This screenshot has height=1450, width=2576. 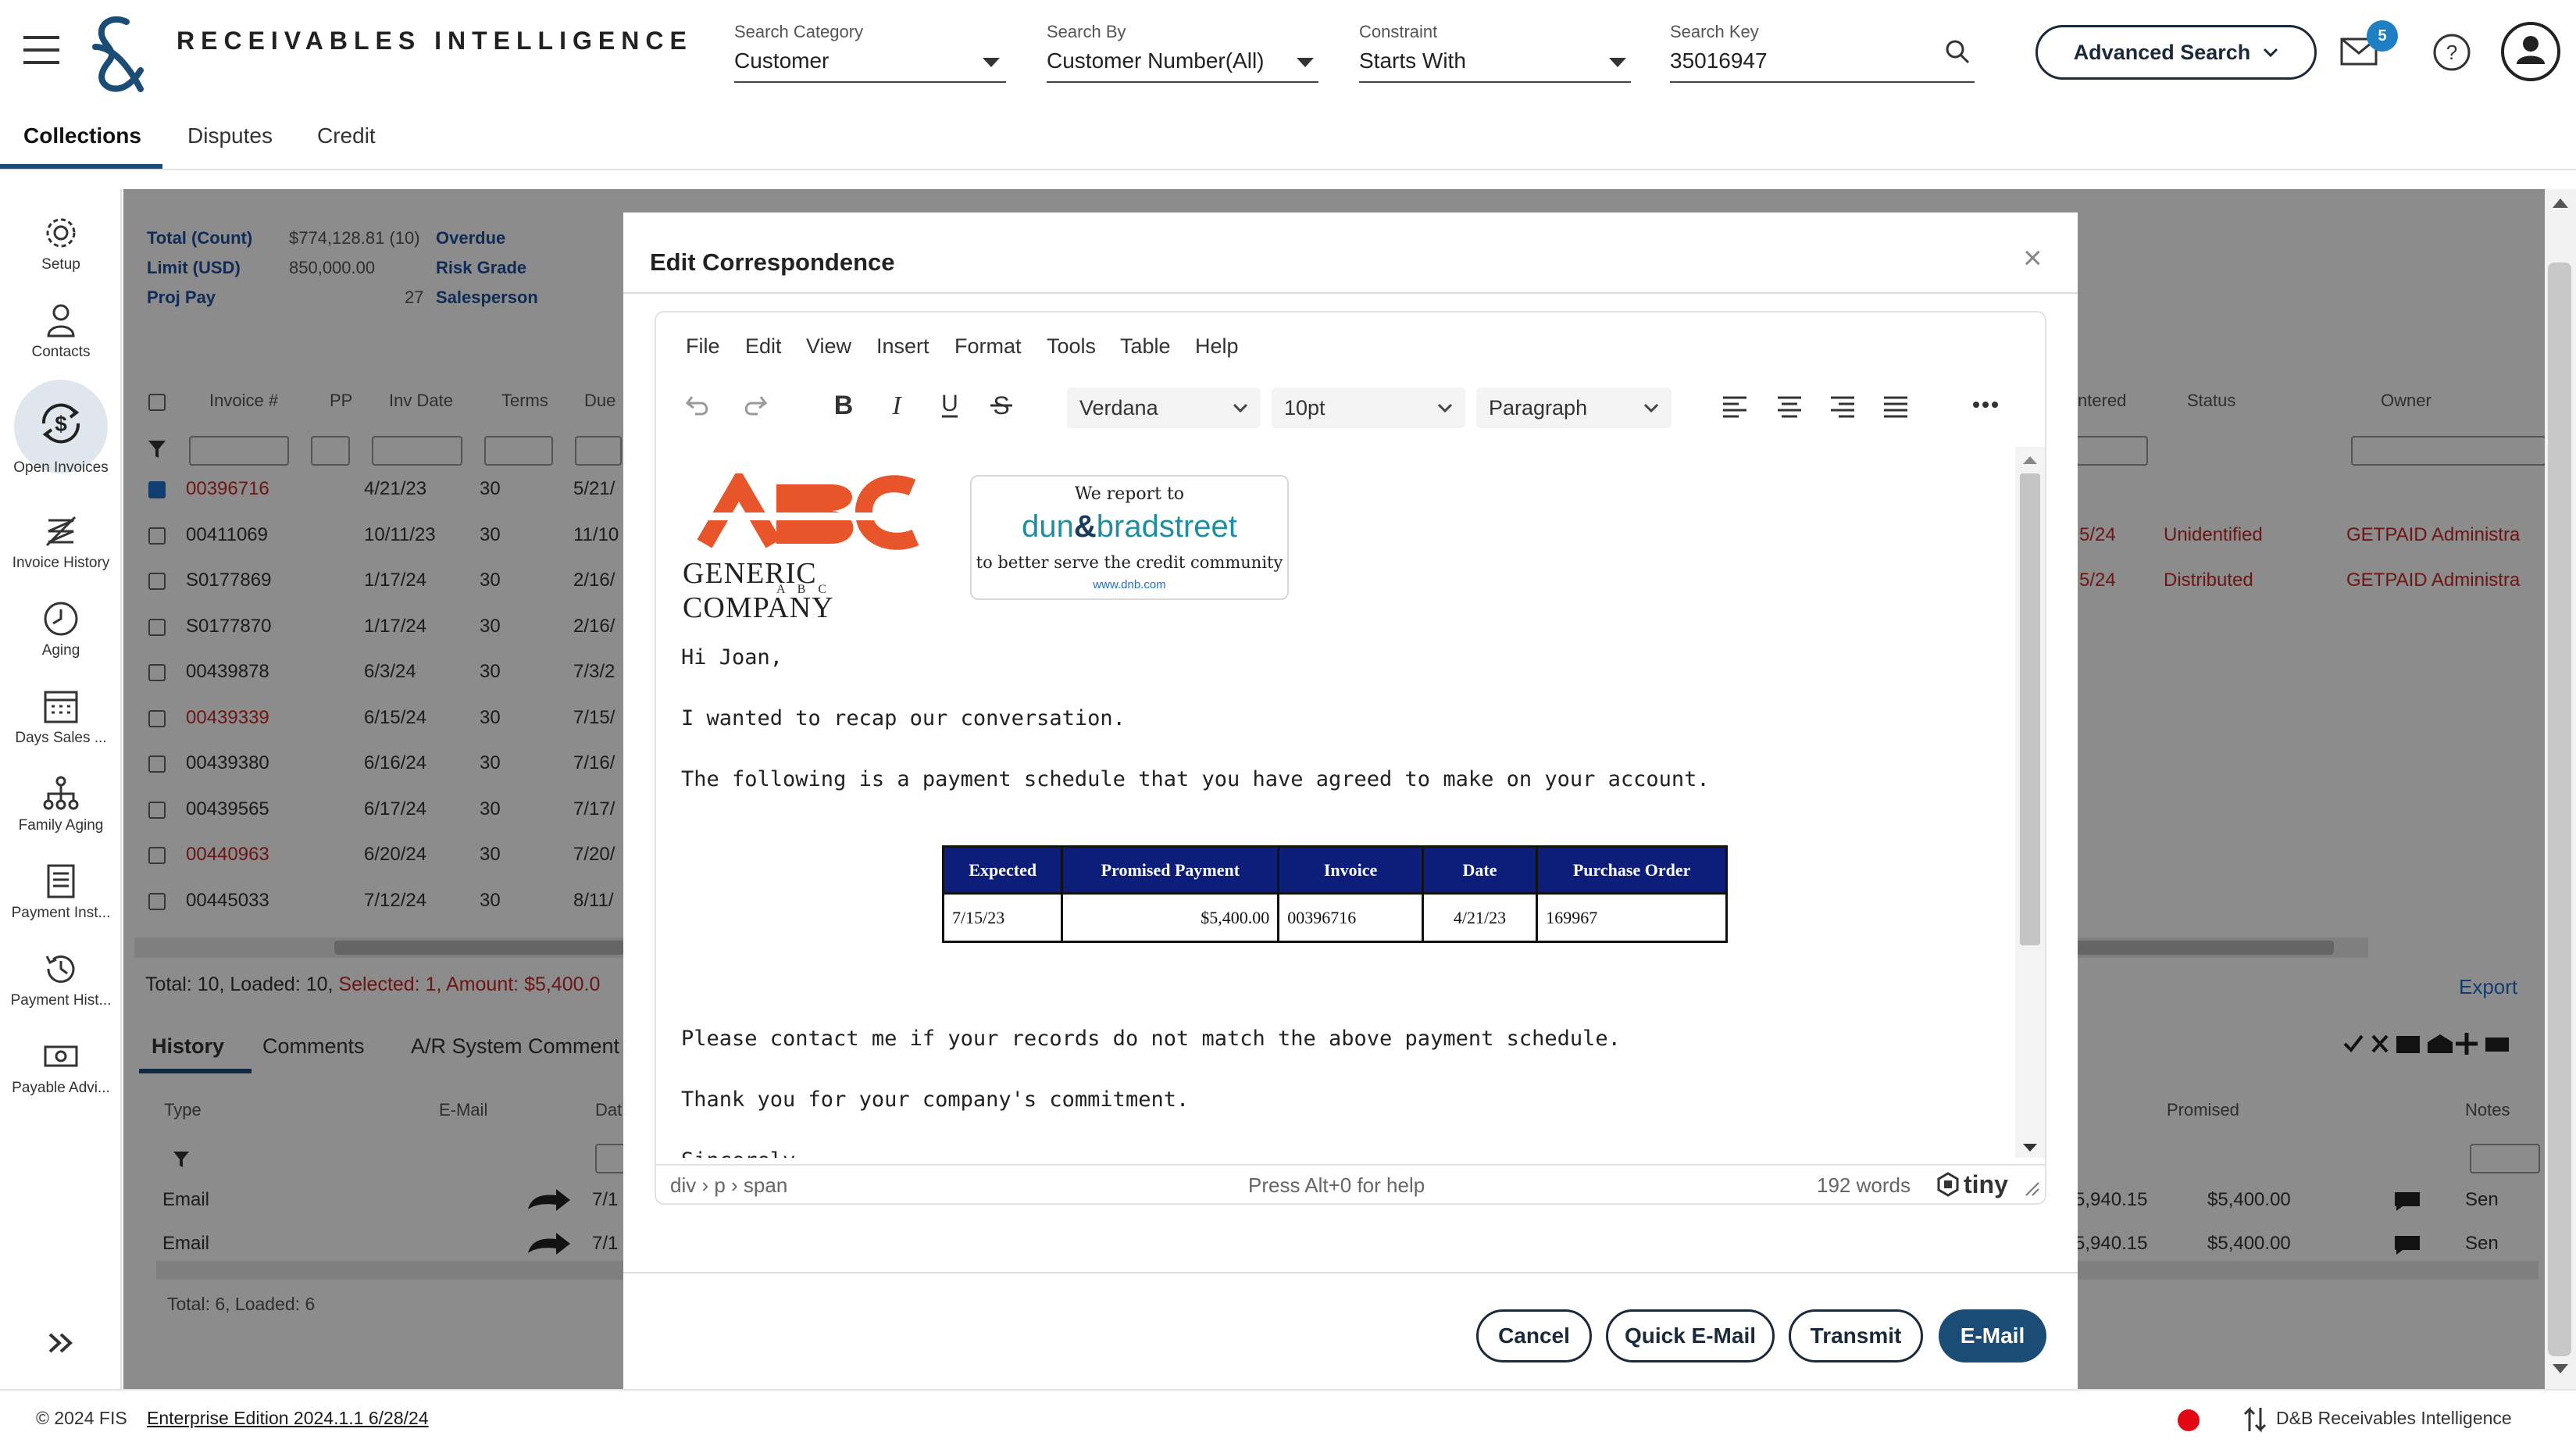 What do you see at coordinates (2530, 51) in the screenshot?
I see `user-avatar-icon` at bounding box center [2530, 51].